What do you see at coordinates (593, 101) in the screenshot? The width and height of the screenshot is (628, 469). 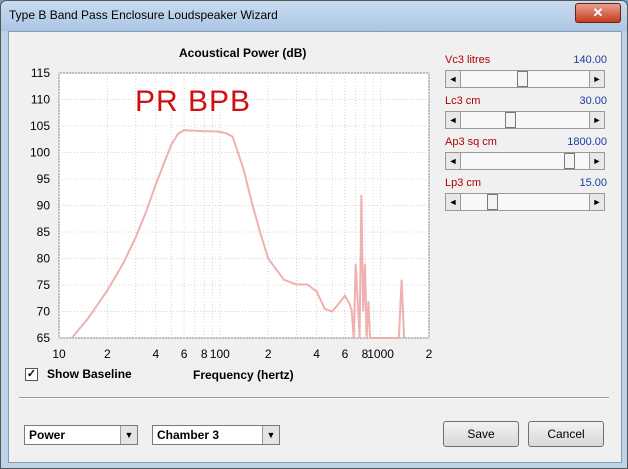 I see `param-value: 30.00` at bounding box center [593, 101].